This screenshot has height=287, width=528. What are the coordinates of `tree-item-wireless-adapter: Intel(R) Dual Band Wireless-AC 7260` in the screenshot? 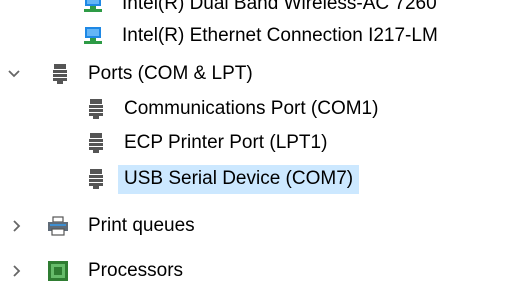 It's located at (264, 10).